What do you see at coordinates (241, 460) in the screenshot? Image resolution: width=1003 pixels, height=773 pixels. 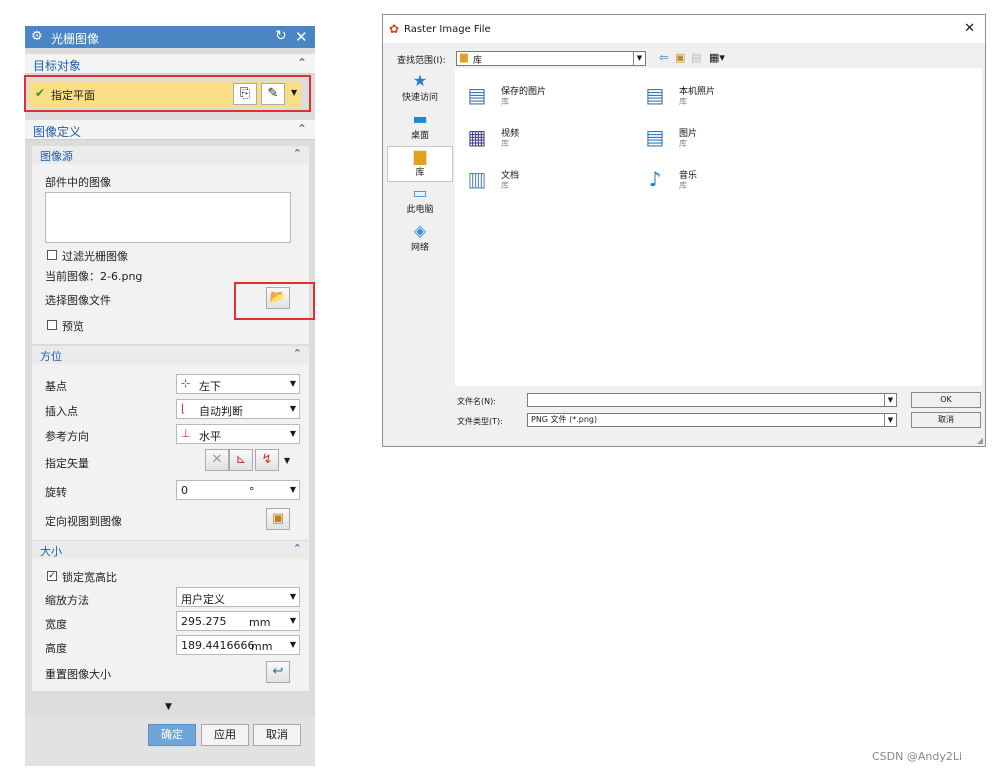 I see `vector-axis-icon: ⊾` at bounding box center [241, 460].